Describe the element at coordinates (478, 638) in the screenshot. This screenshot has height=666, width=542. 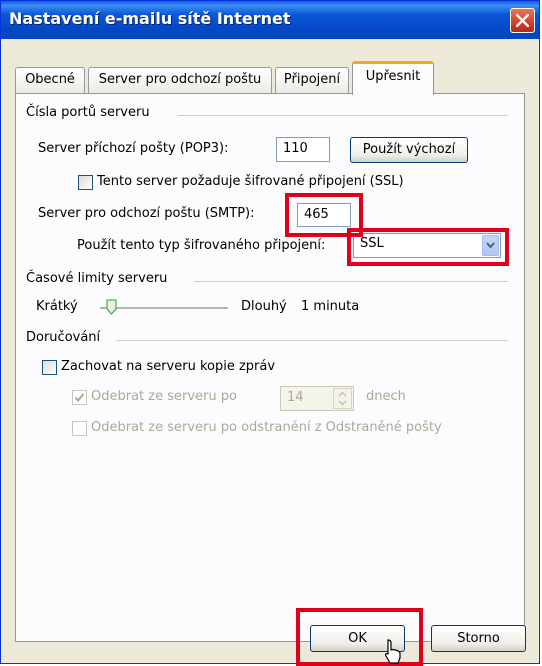
I see `cancel-button: Storno` at that location.